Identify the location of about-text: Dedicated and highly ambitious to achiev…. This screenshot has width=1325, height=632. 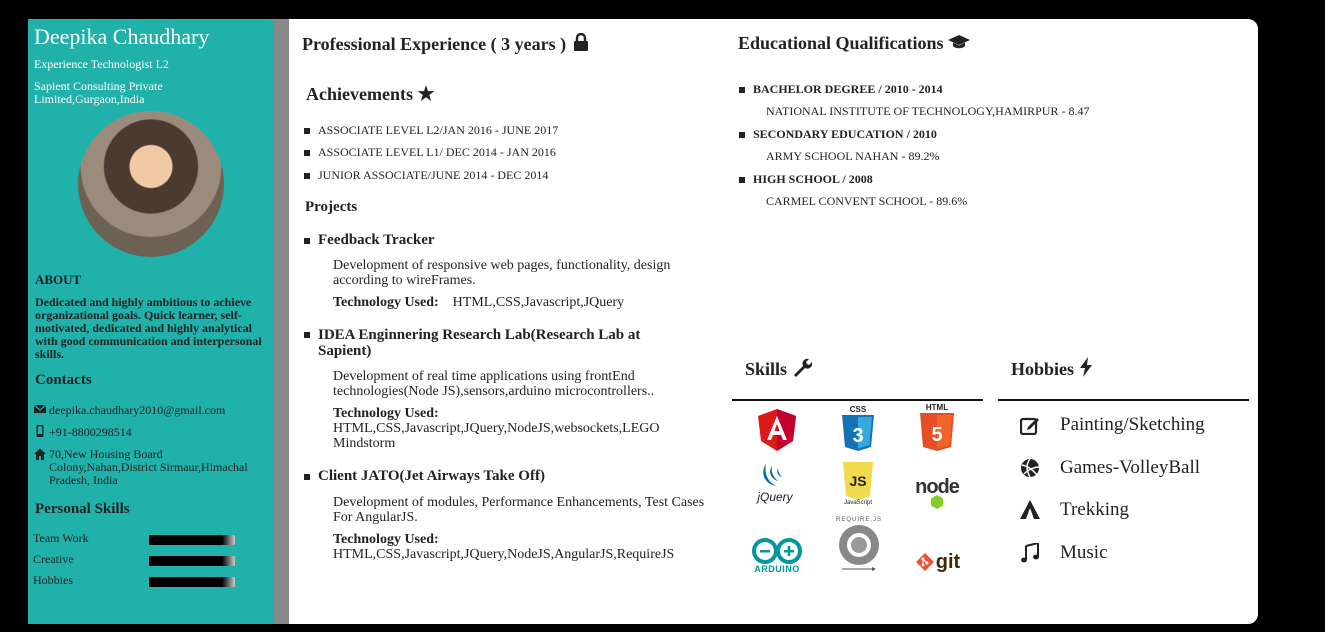
(148, 328).